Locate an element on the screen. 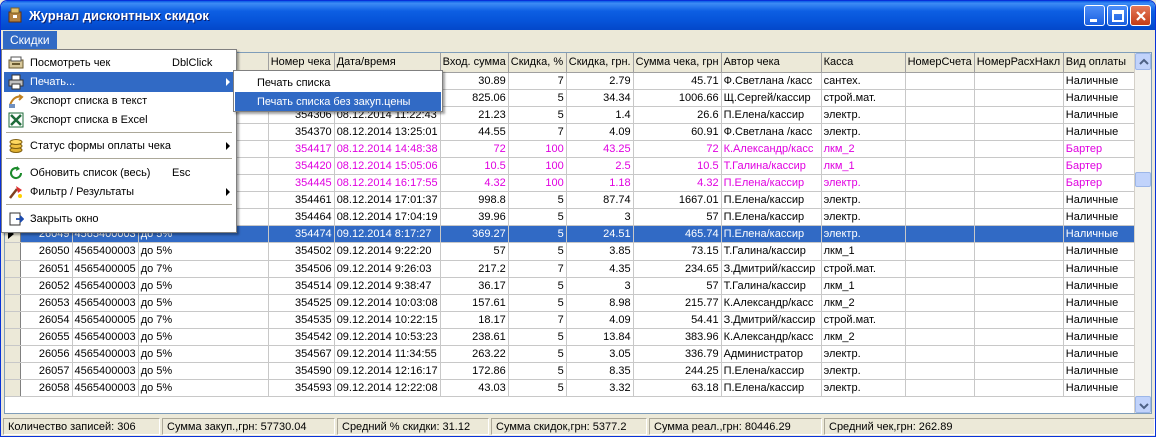 This screenshot has height=437, width=1156. cell-receipt-sum: 45.71 is located at coordinates (677, 81).